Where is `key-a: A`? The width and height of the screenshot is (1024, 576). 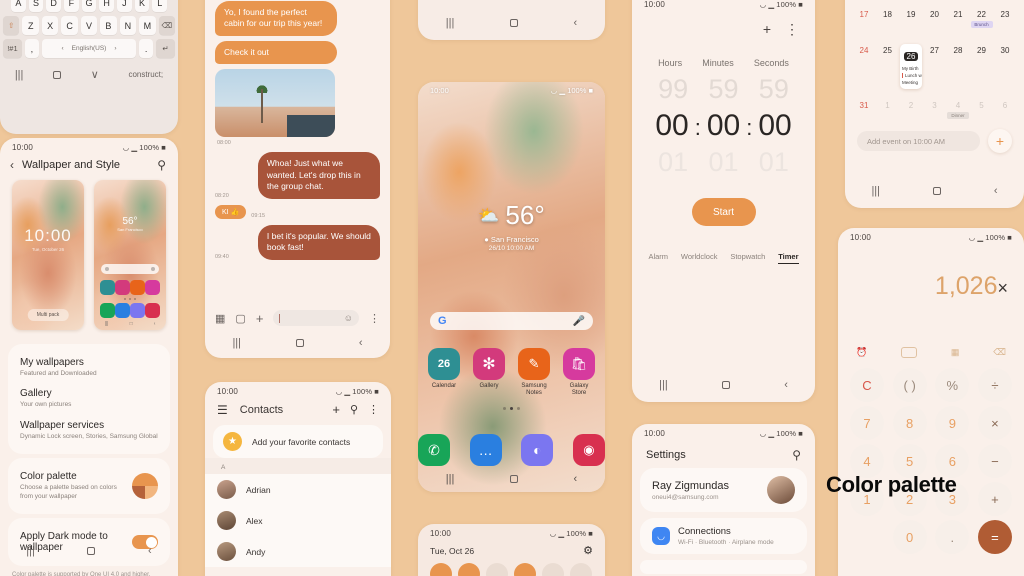 key-a: A is located at coordinates (18, 6).